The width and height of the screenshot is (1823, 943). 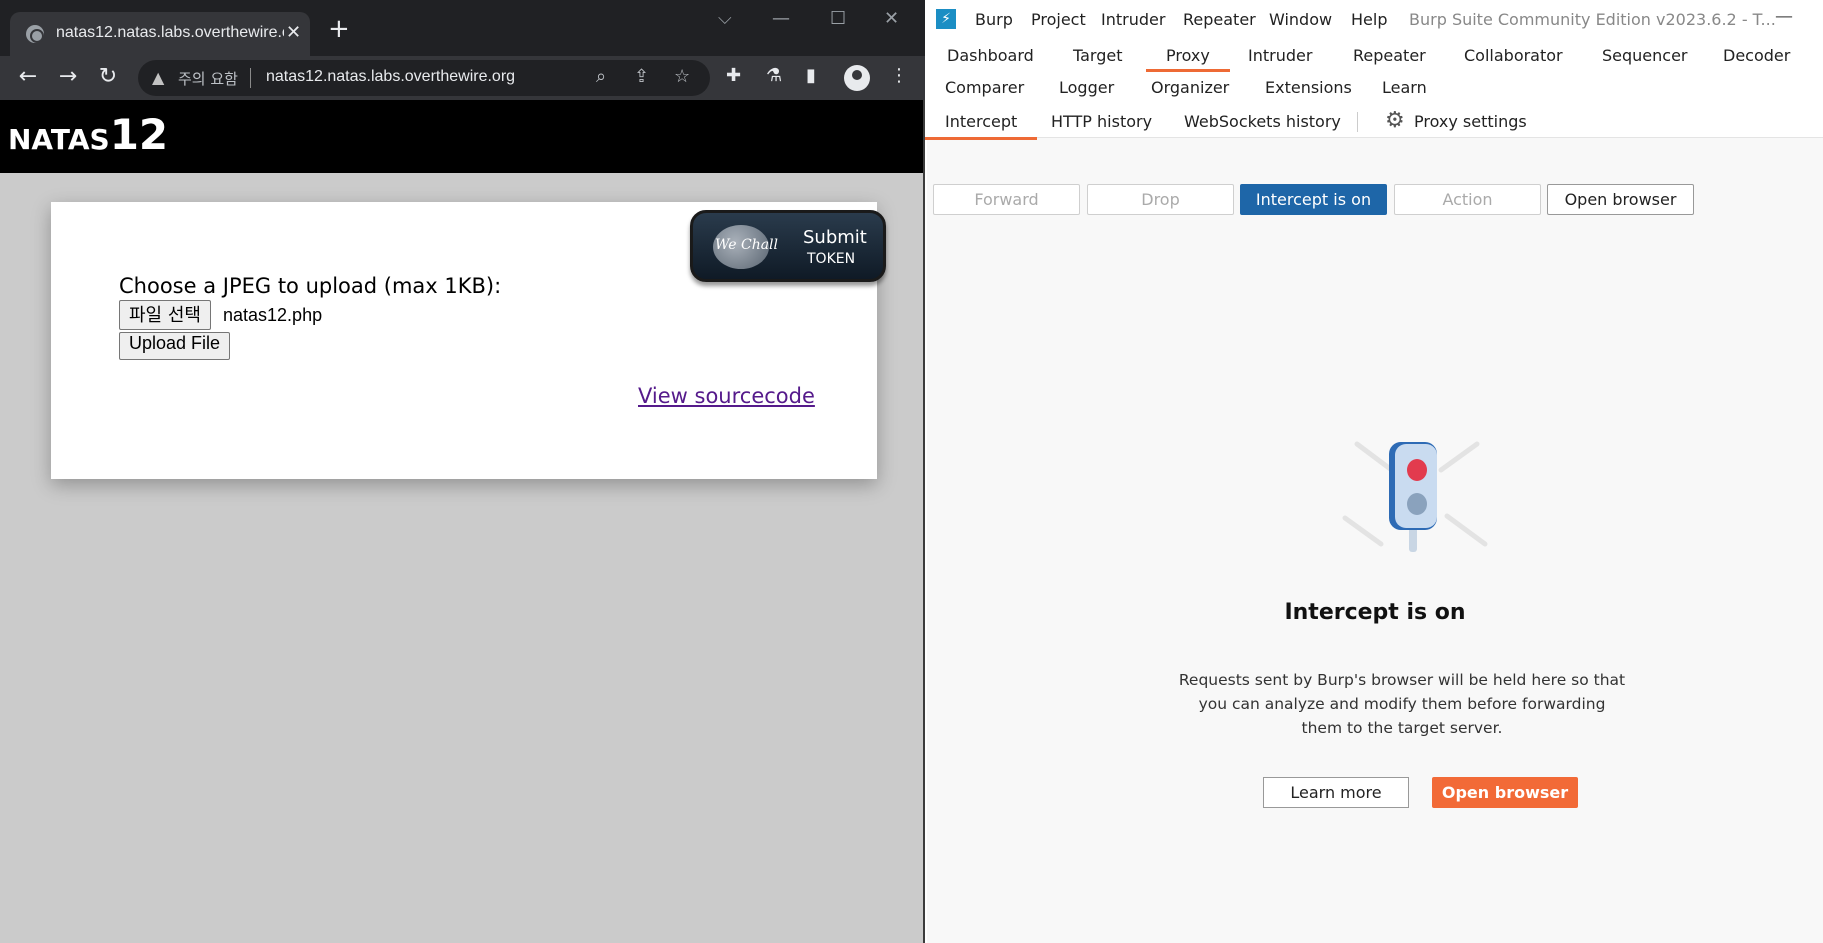 What do you see at coordinates (990, 55) in the screenshot?
I see `tab-dashboard: Dashboard` at bounding box center [990, 55].